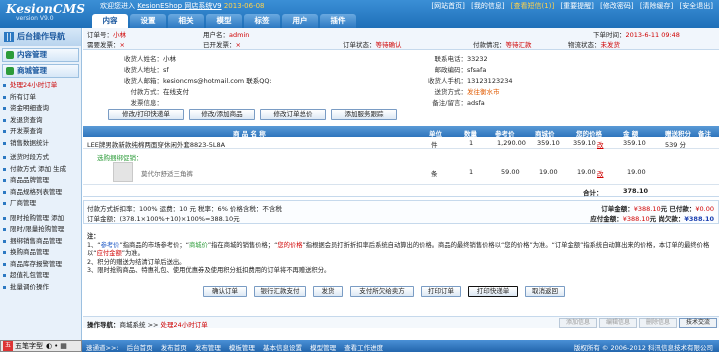  I want to click on summary-order-no: 订单号：小林, so click(106, 34).